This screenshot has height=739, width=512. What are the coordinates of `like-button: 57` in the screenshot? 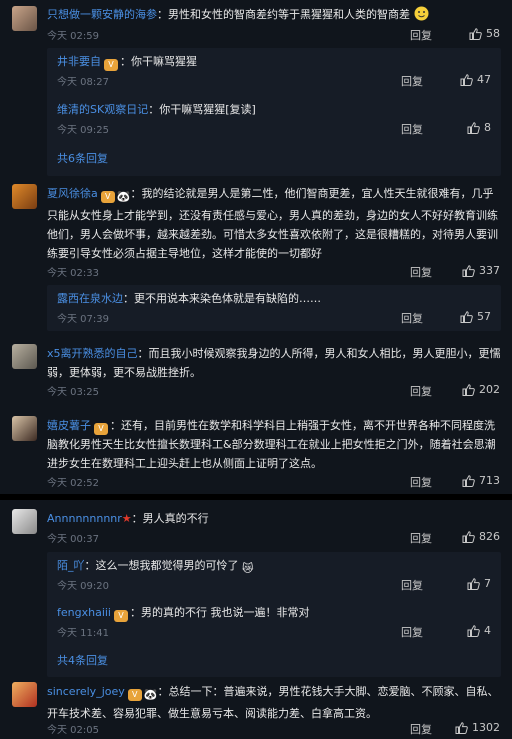 It's located at (475, 316).